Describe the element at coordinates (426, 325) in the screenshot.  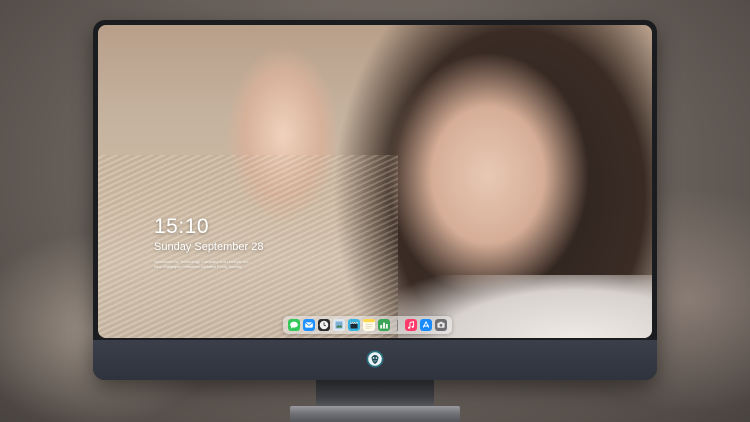
I see `app-store-icon` at that location.